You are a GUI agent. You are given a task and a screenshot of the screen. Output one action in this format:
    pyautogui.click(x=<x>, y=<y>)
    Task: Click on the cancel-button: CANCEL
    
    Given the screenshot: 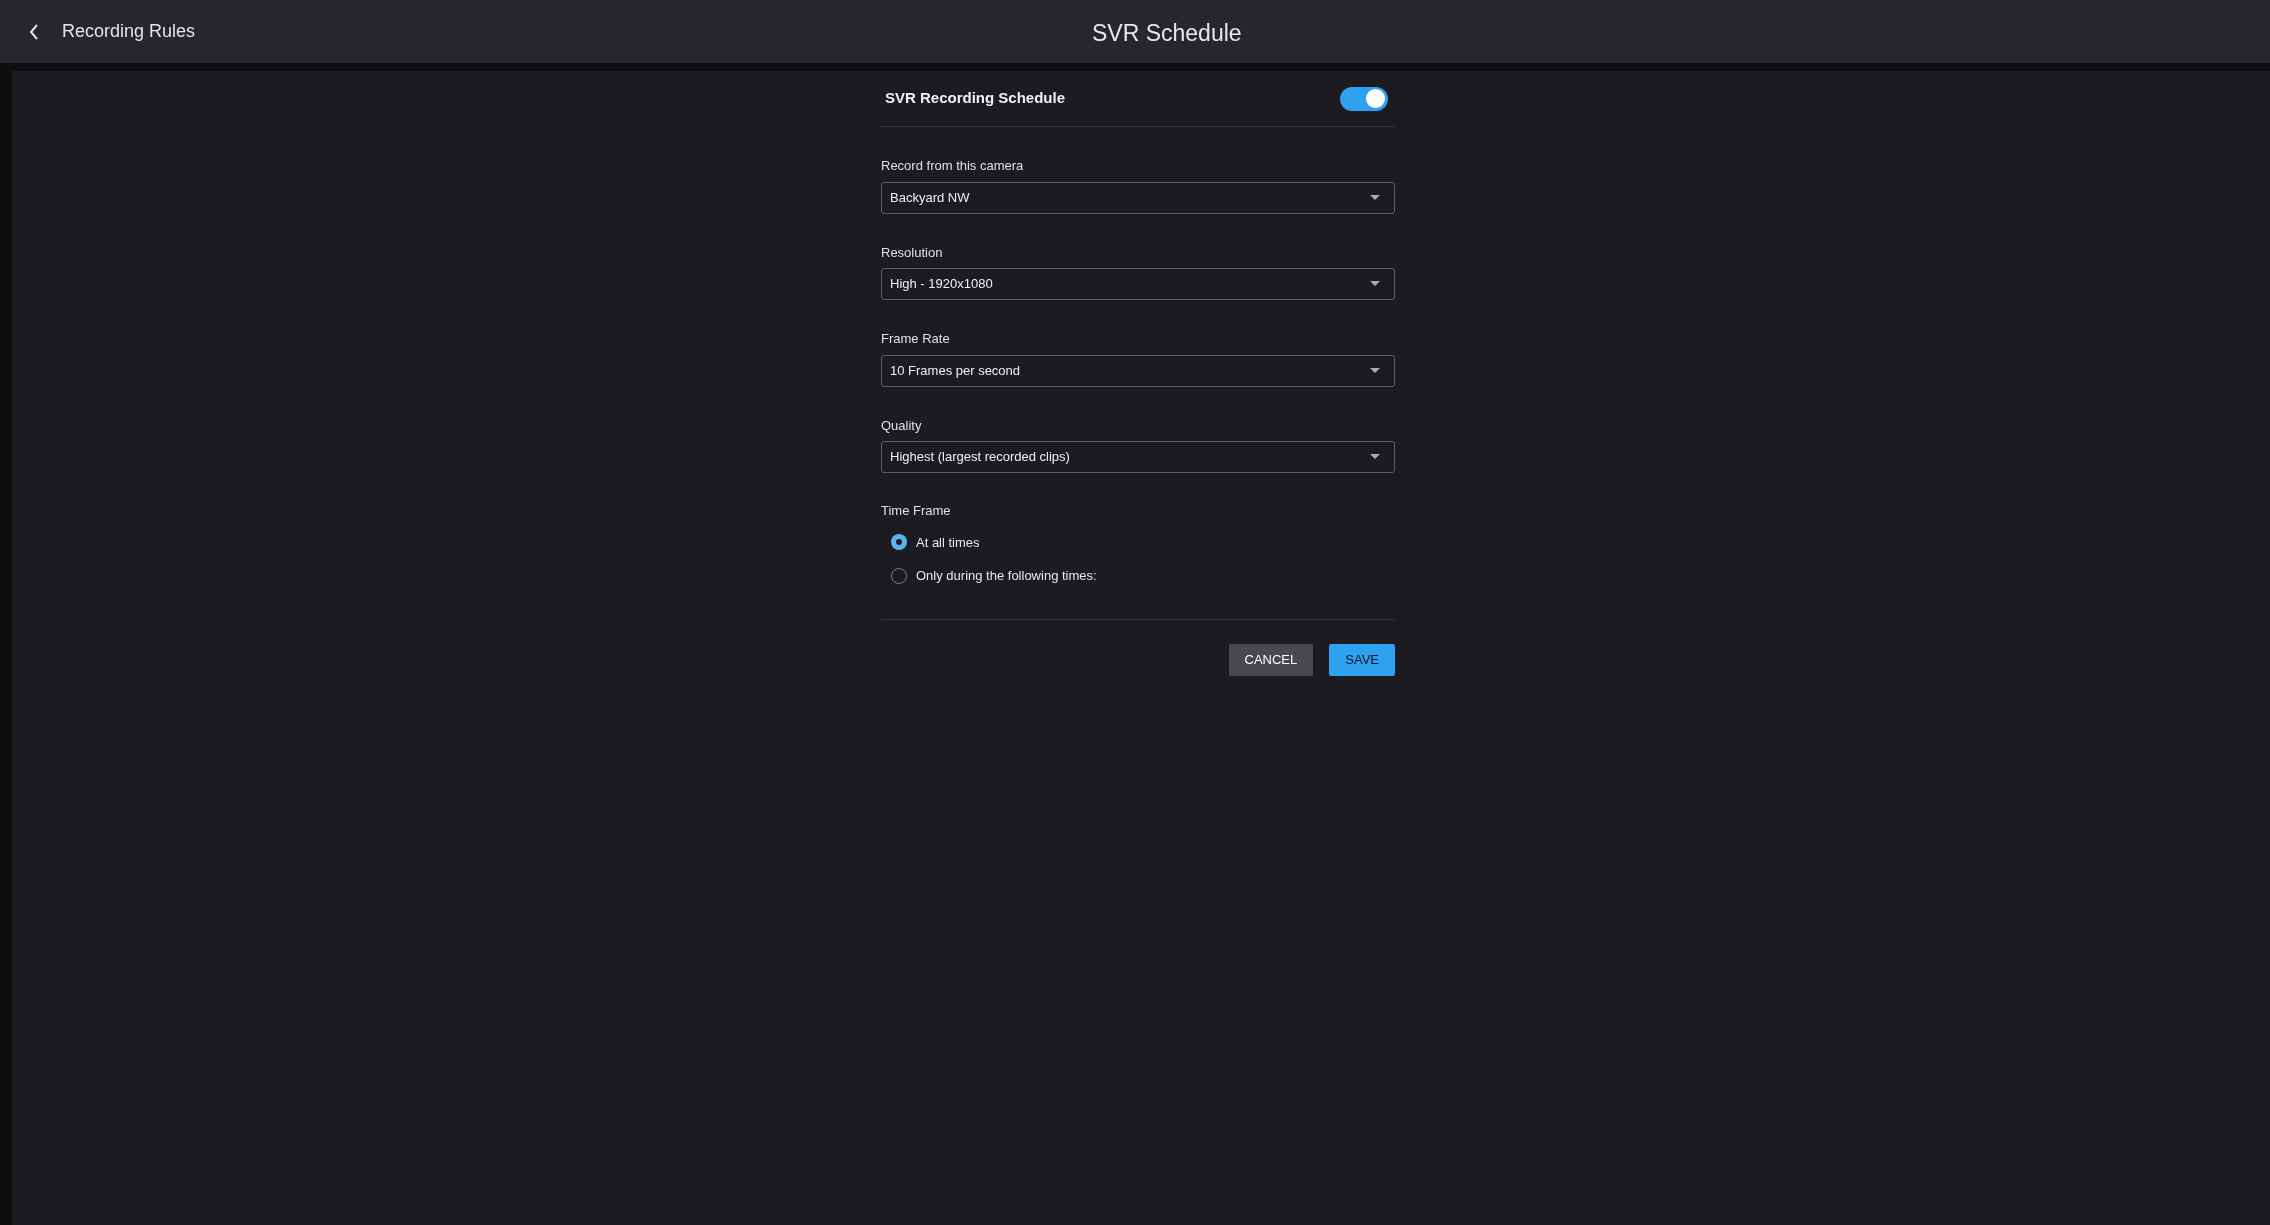 What is the action you would take?
    pyautogui.click(x=1271, y=659)
    